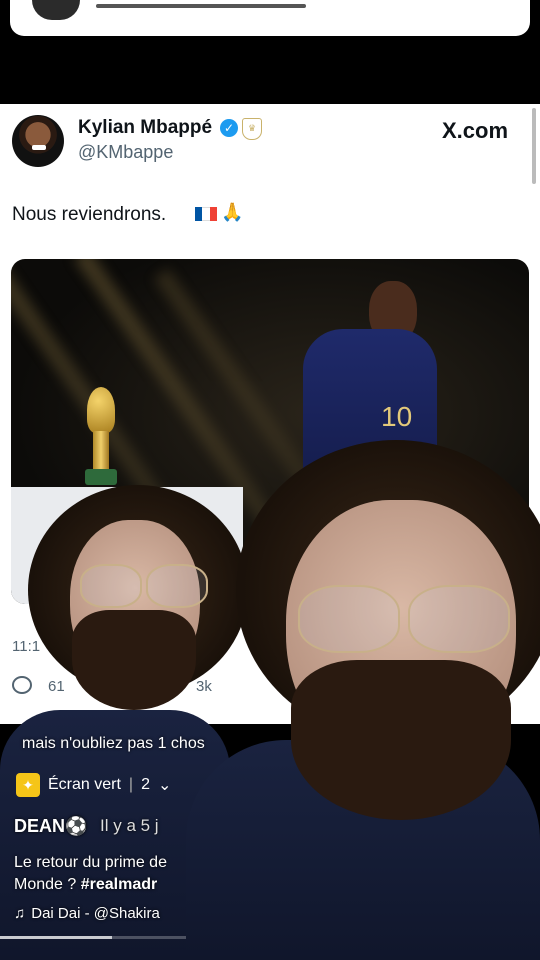  Describe the element at coordinates (38, 141) in the screenshot. I see `avatar` at that location.